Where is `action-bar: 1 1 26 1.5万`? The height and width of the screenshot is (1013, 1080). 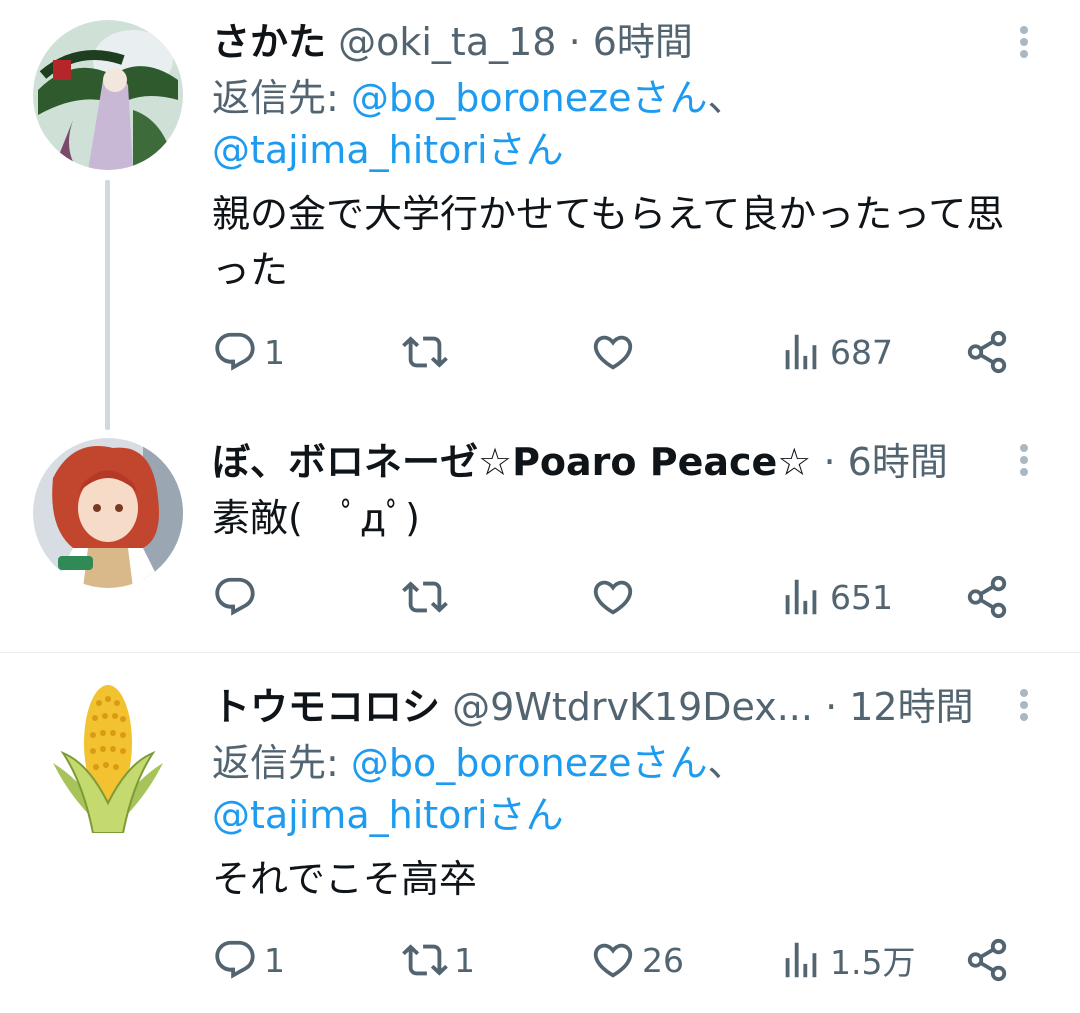
action-bar: 1 1 26 1.5万 is located at coordinates (622, 960).